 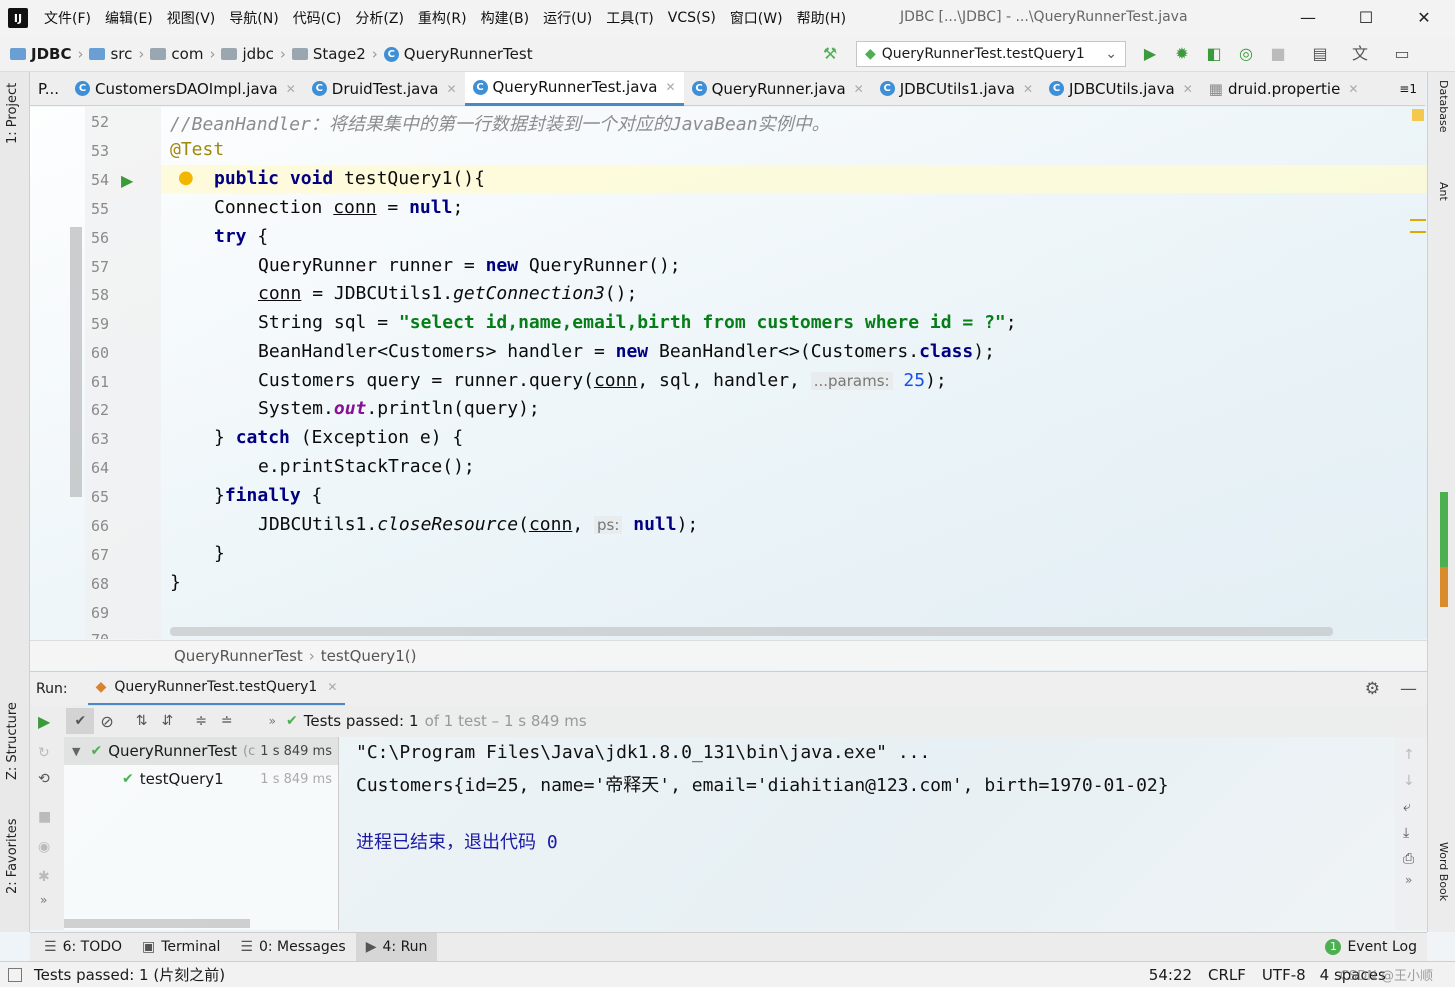 What do you see at coordinates (317, 18) in the screenshot?
I see `menu-code: 代码(C)` at bounding box center [317, 18].